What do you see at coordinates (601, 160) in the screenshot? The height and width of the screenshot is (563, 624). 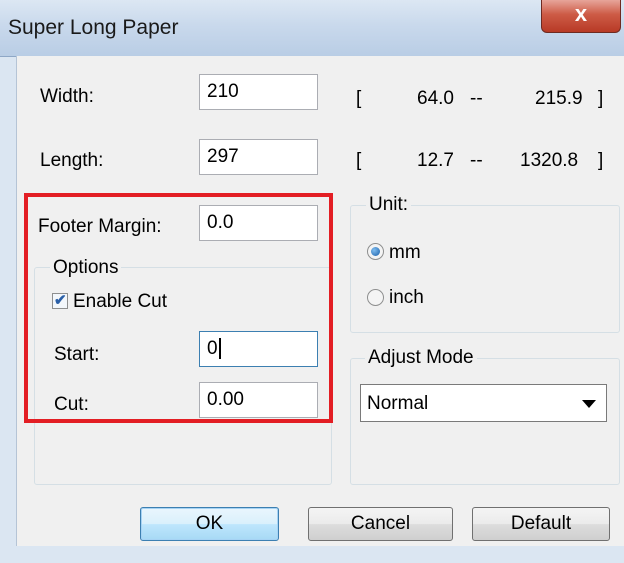 I see `length-range-close: ]` at bounding box center [601, 160].